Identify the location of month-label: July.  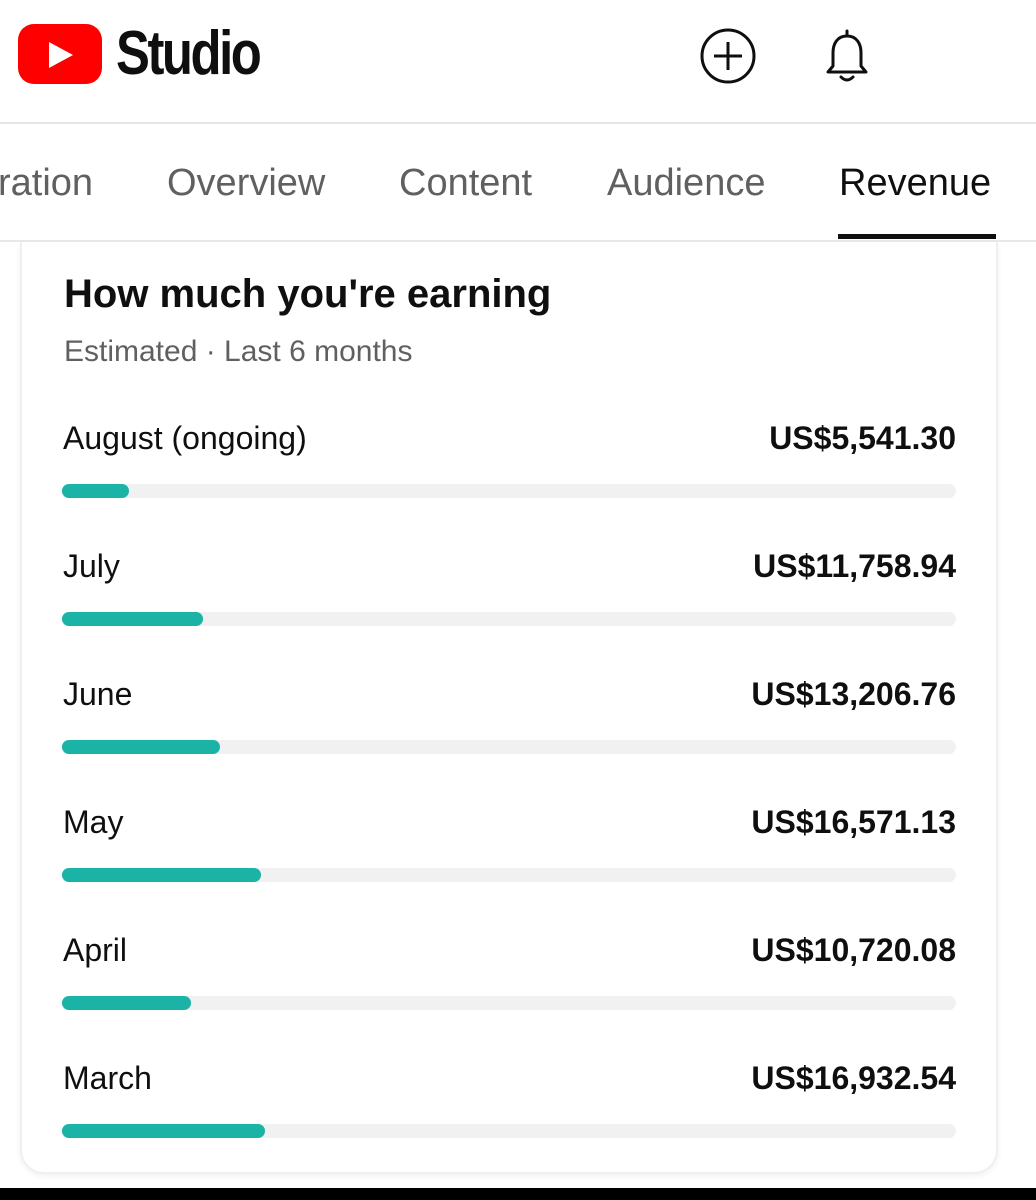
(91, 566).